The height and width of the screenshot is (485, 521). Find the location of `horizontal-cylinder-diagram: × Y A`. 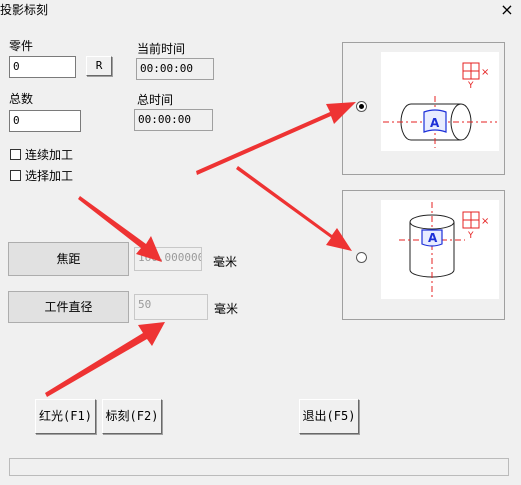

horizontal-cylinder-diagram: × Y A is located at coordinates (440, 101).